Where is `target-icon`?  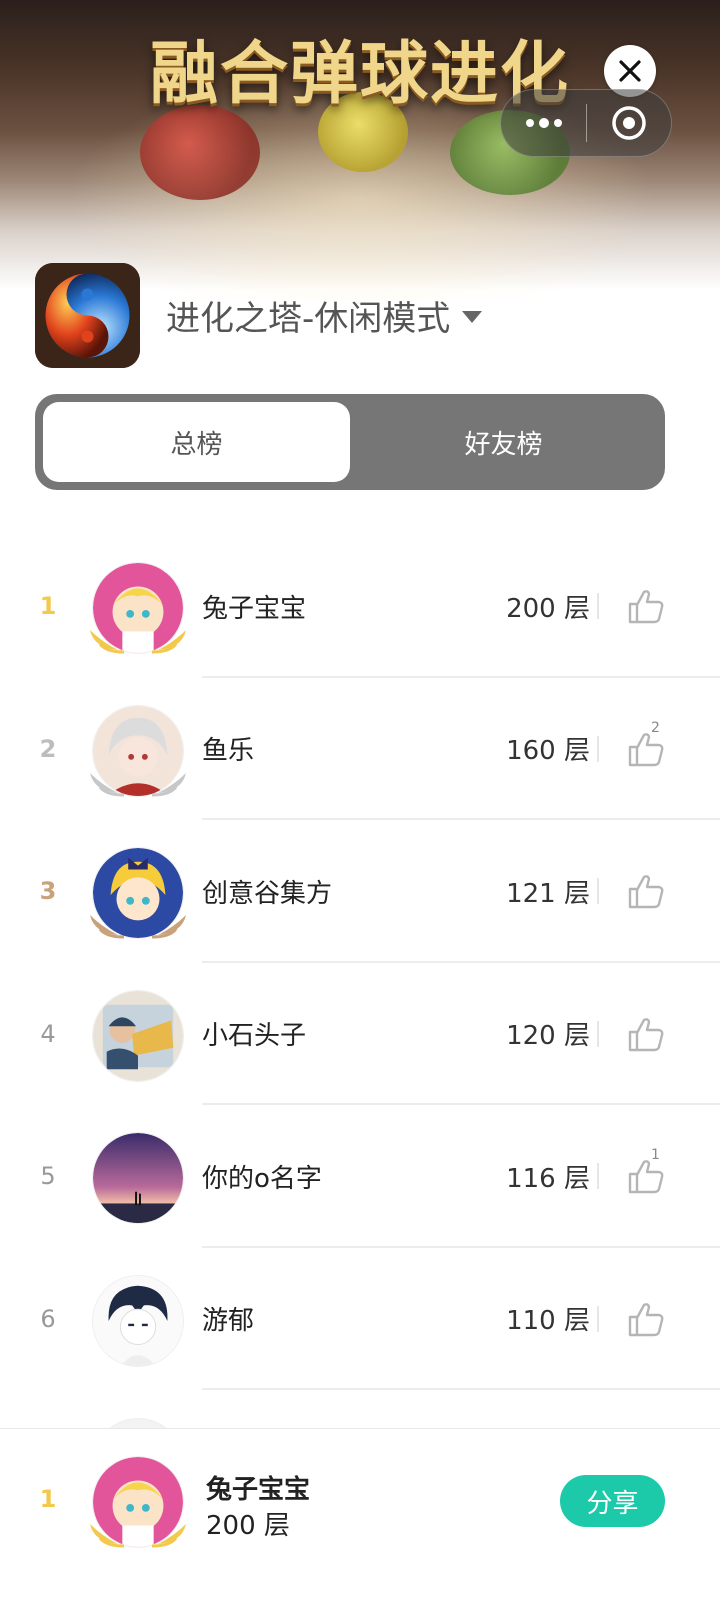
target-icon is located at coordinates (629, 123).